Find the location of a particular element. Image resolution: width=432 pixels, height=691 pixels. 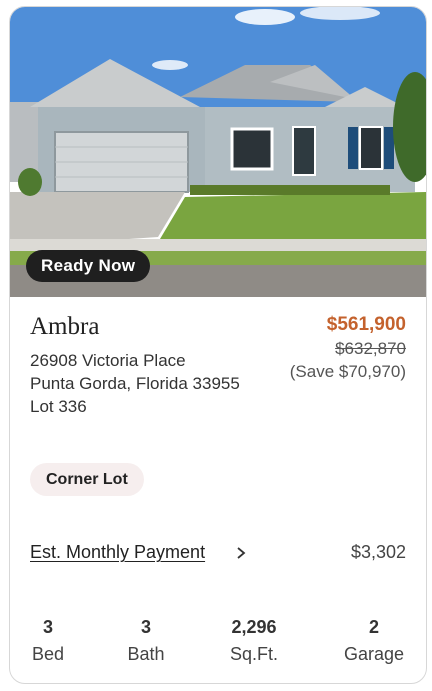

address-city: Punta Gorda, Florida 33955 is located at coordinates (135, 383).